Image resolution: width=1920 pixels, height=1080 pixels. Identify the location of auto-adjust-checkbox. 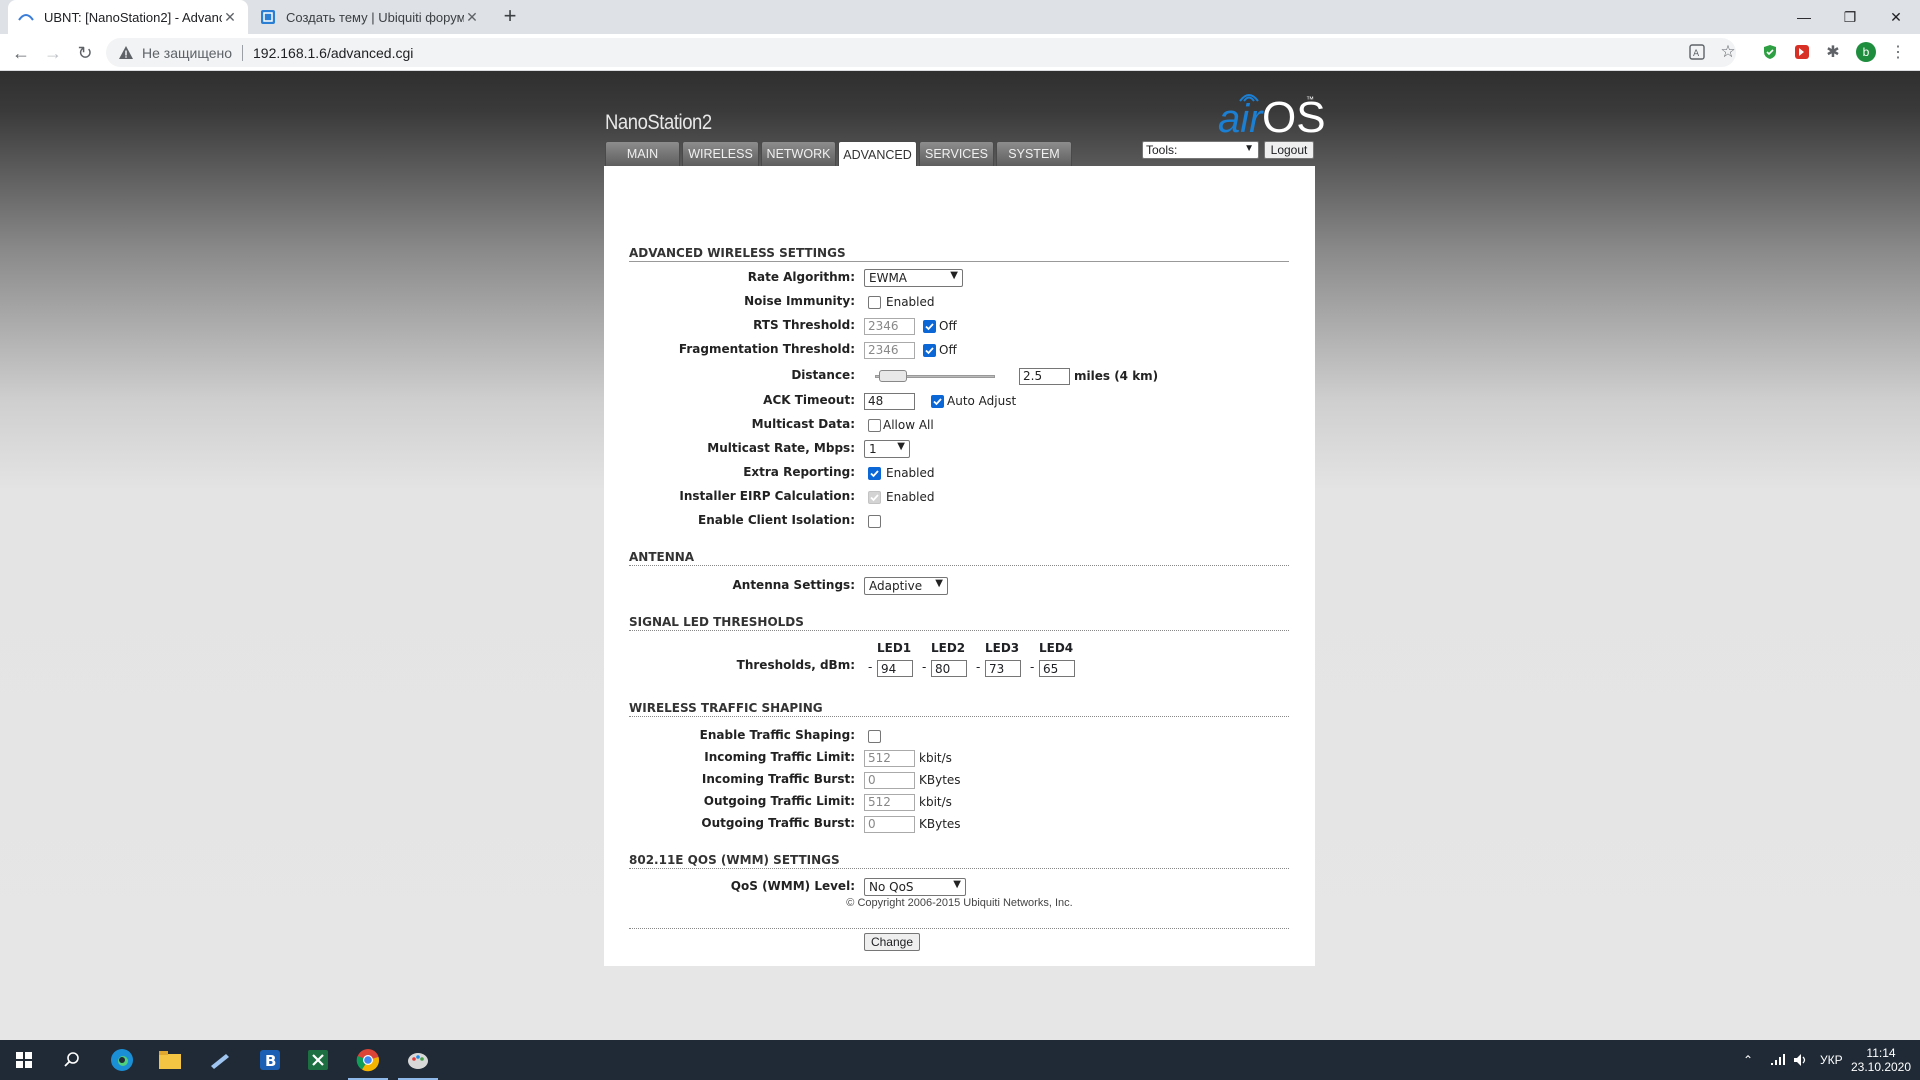
(937, 401).